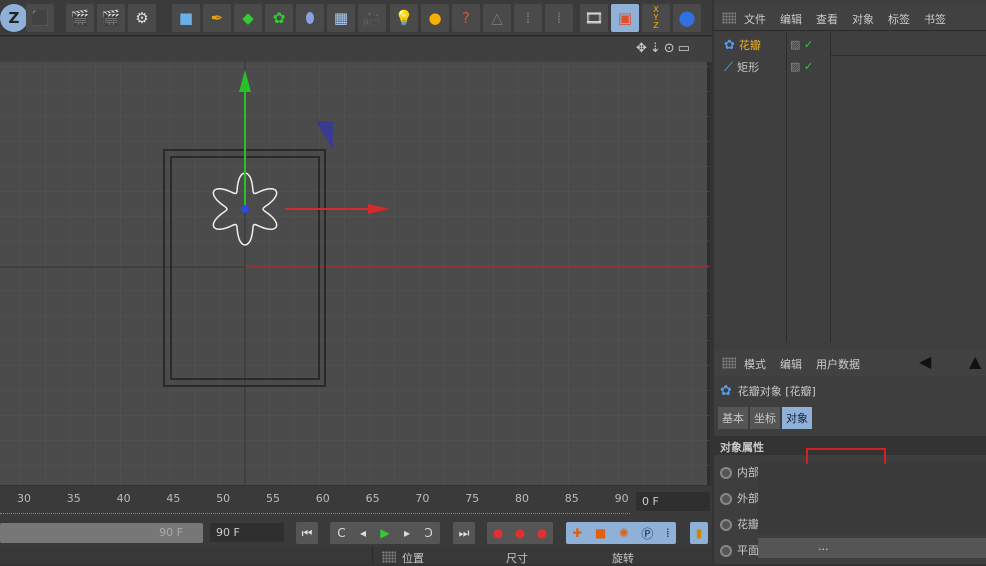 The width and height of the screenshot is (986, 566). I want to click on subdivision-icon: ◆, so click(248, 18).